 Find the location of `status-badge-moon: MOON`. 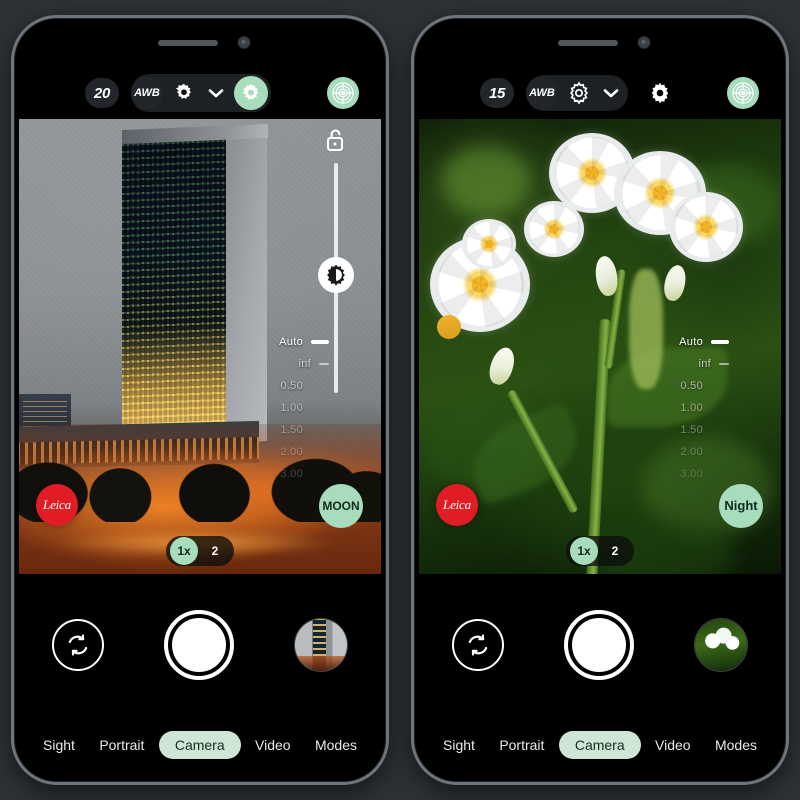

status-badge-moon: MOON is located at coordinates (341, 506).